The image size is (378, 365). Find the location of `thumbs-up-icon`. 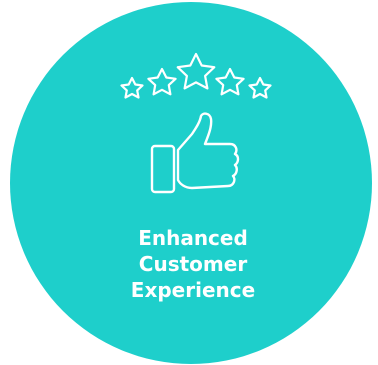

thumbs-up-icon is located at coordinates (195, 153).